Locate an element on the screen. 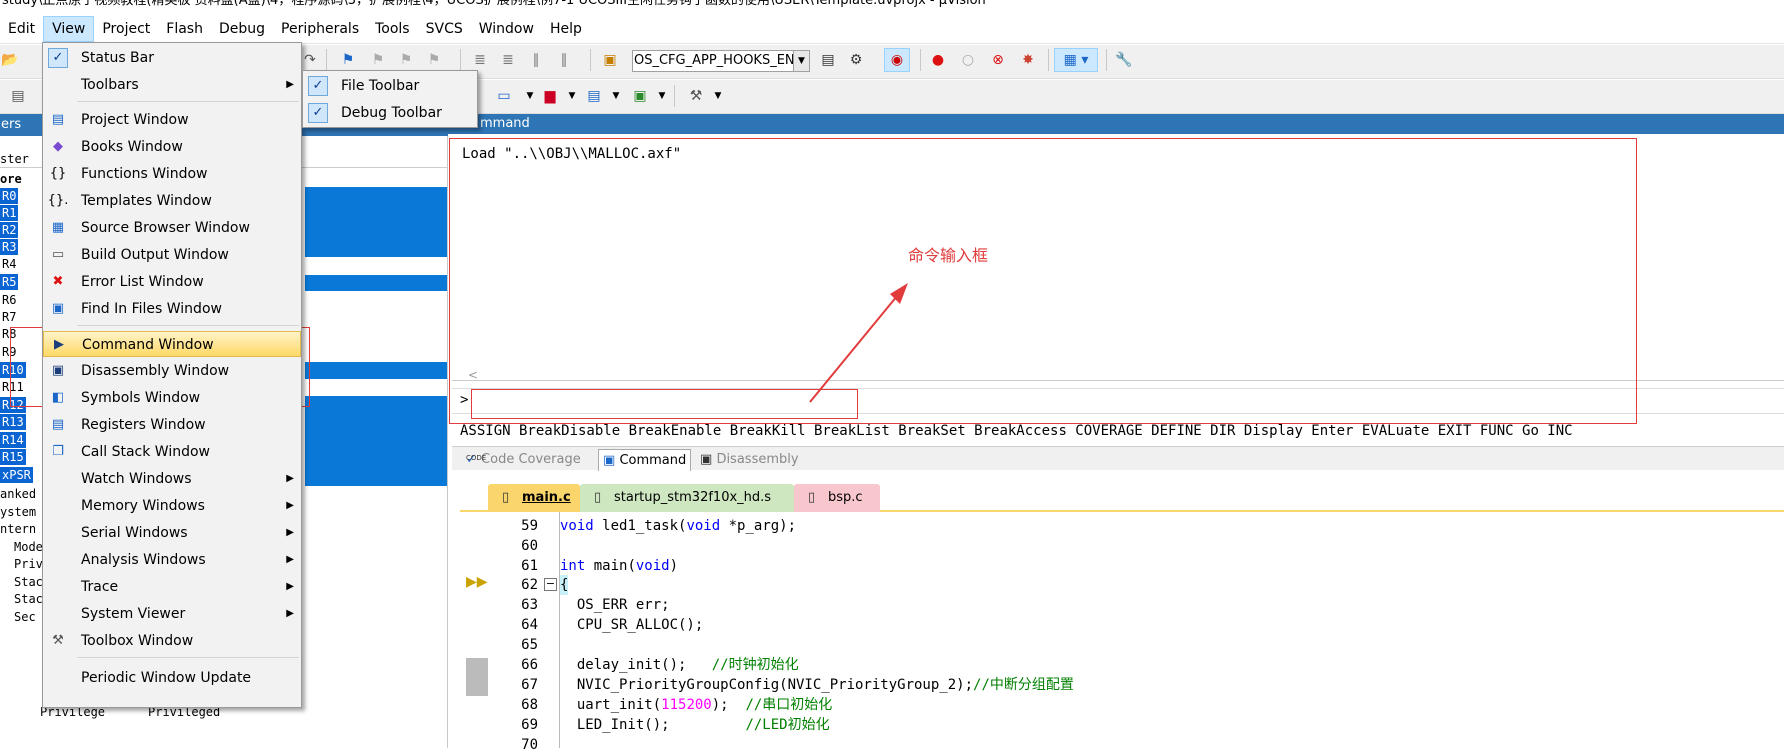 This screenshot has width=1784, height=755. register-row: R7 is located at coordinates (9, 317).